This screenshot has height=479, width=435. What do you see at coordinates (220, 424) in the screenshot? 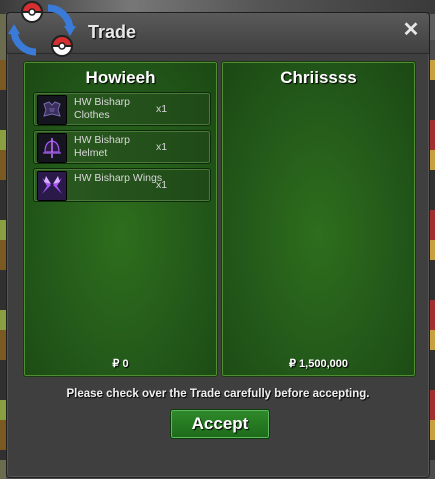
I see `accept-button: Accept` at bounding box center [220, 424].